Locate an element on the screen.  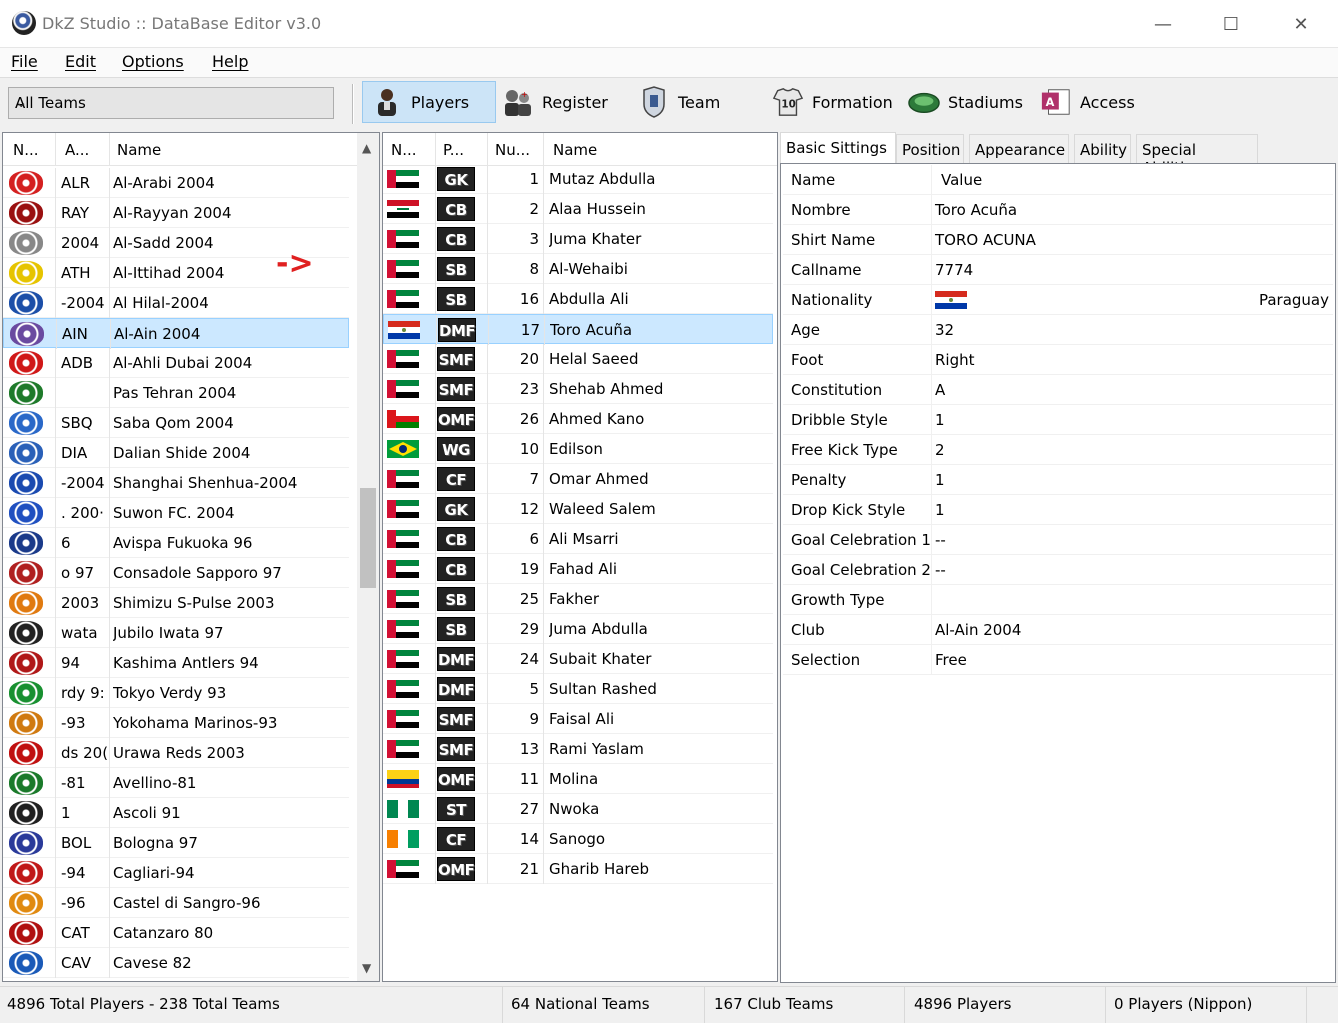
access-button: A Access is located at coordinates (1087, 102).